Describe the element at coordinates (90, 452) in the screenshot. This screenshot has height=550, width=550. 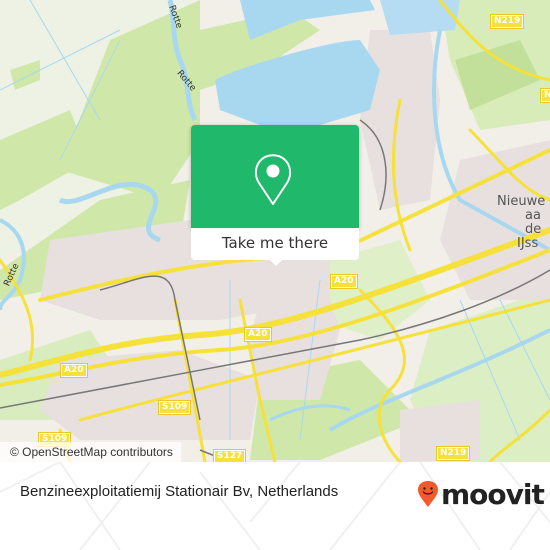
I see `map-attribution: © OpenStreetMap contributors` at that location.